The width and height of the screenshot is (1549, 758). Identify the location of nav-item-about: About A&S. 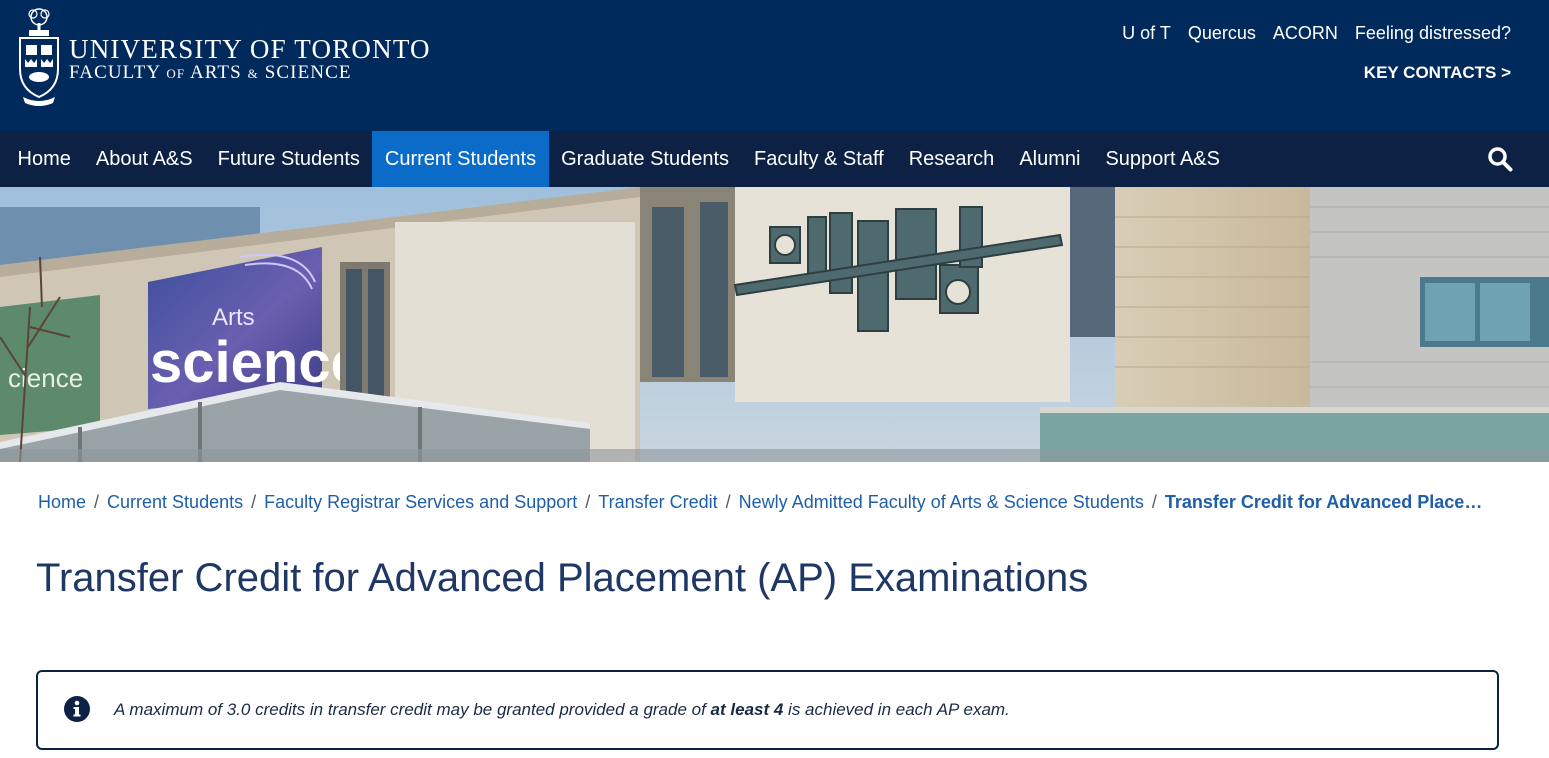
(144, 159).